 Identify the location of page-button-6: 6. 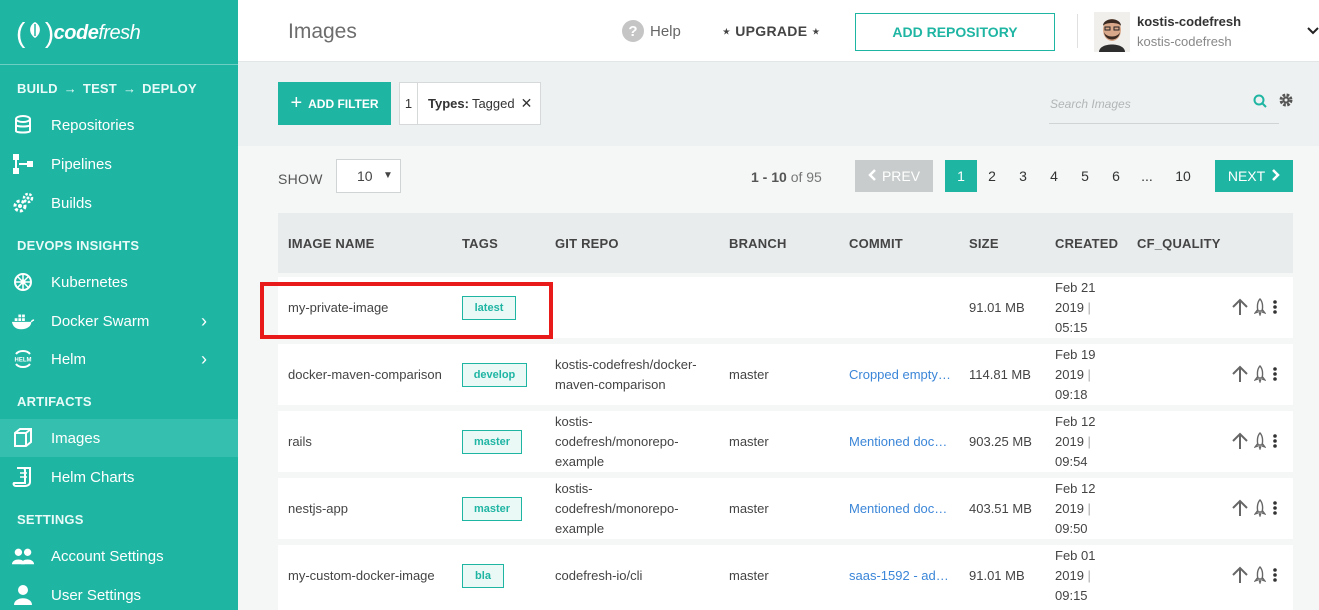
(1116, 176).